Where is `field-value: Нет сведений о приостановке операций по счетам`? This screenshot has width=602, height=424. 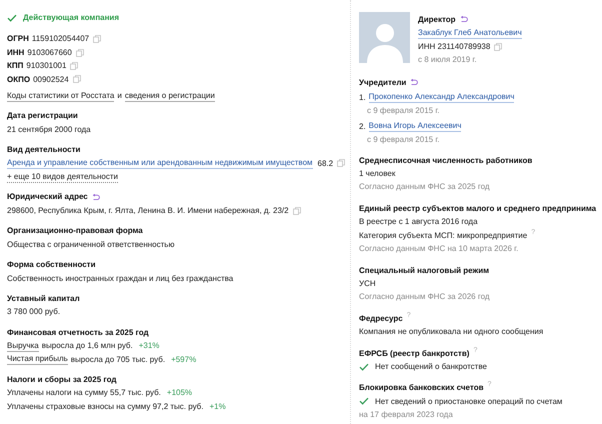
field-value: Нет сведений о приостановке операций по счетам is located at coordinates (468, 402).